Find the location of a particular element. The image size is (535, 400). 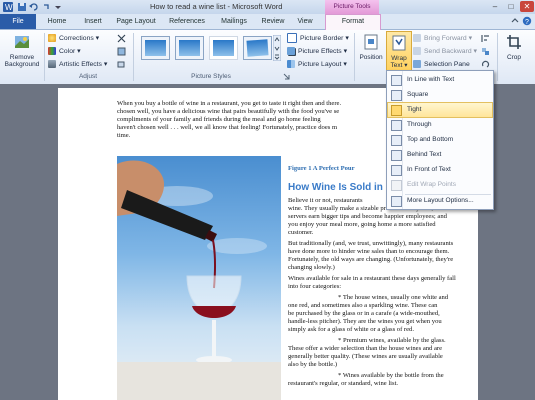

dialog-launcher-icon is located at coordinates (286, 76).